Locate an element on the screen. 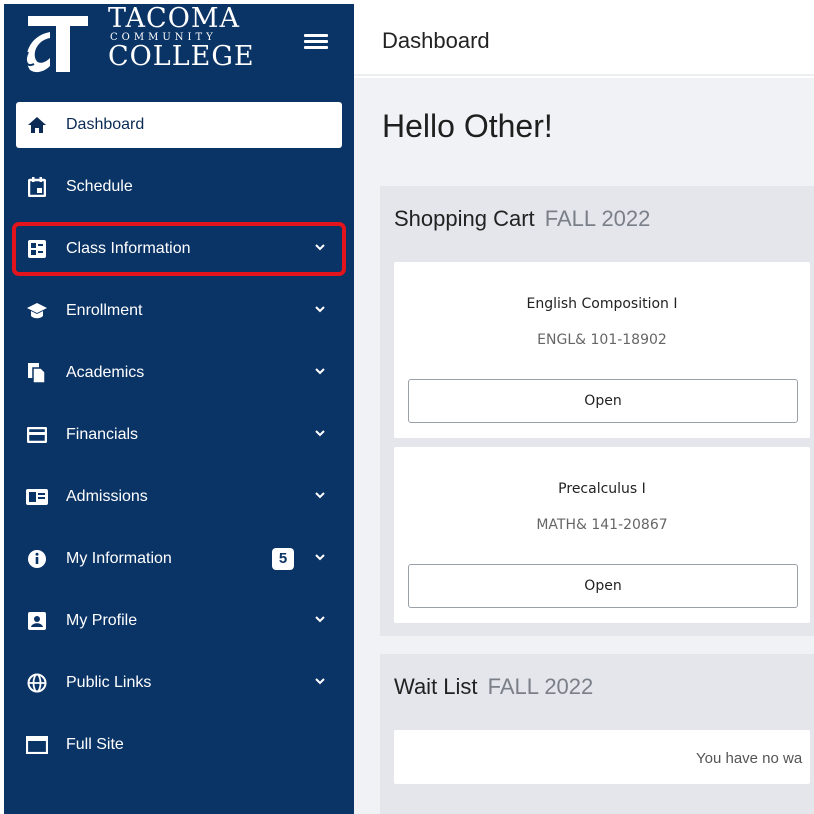 Image resolution: width=814 pixels, height=814 pixels. sidebar-item-my-information: My Information 5 is located at coordinates (179, 559).